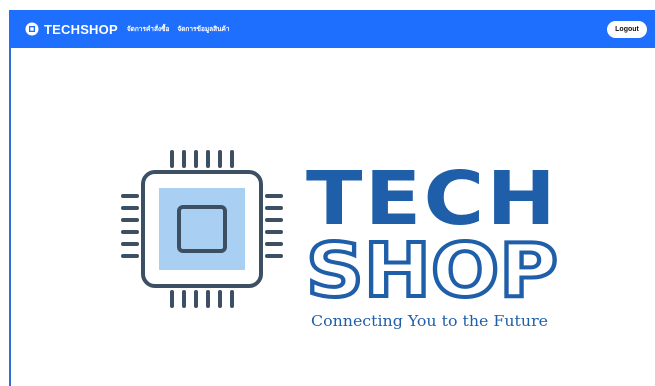  What do you see at coordinates (432, 271) in the screenshot?
I see `logo-word-shop: SHOP` at bounding box center [432, 271].